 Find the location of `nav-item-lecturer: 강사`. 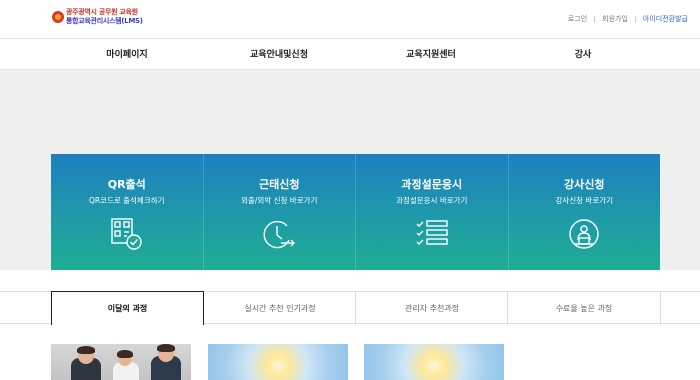

nav-item-lecturer: 강사 is located at coordinates (583, 53).